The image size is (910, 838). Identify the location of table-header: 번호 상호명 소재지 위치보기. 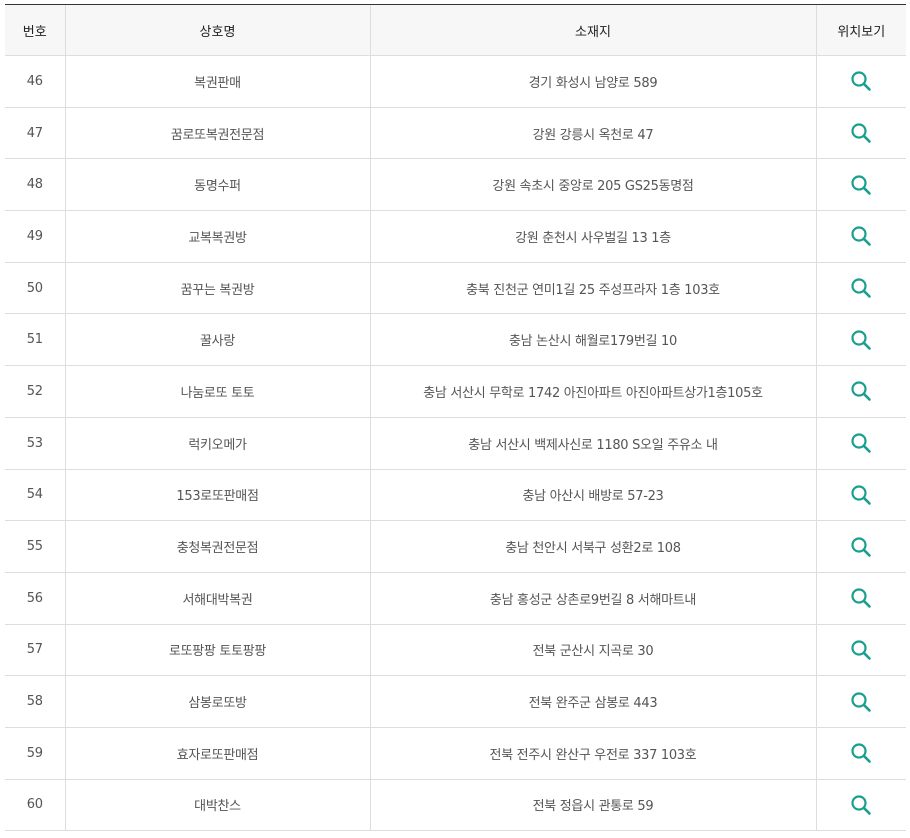
(455, 30).